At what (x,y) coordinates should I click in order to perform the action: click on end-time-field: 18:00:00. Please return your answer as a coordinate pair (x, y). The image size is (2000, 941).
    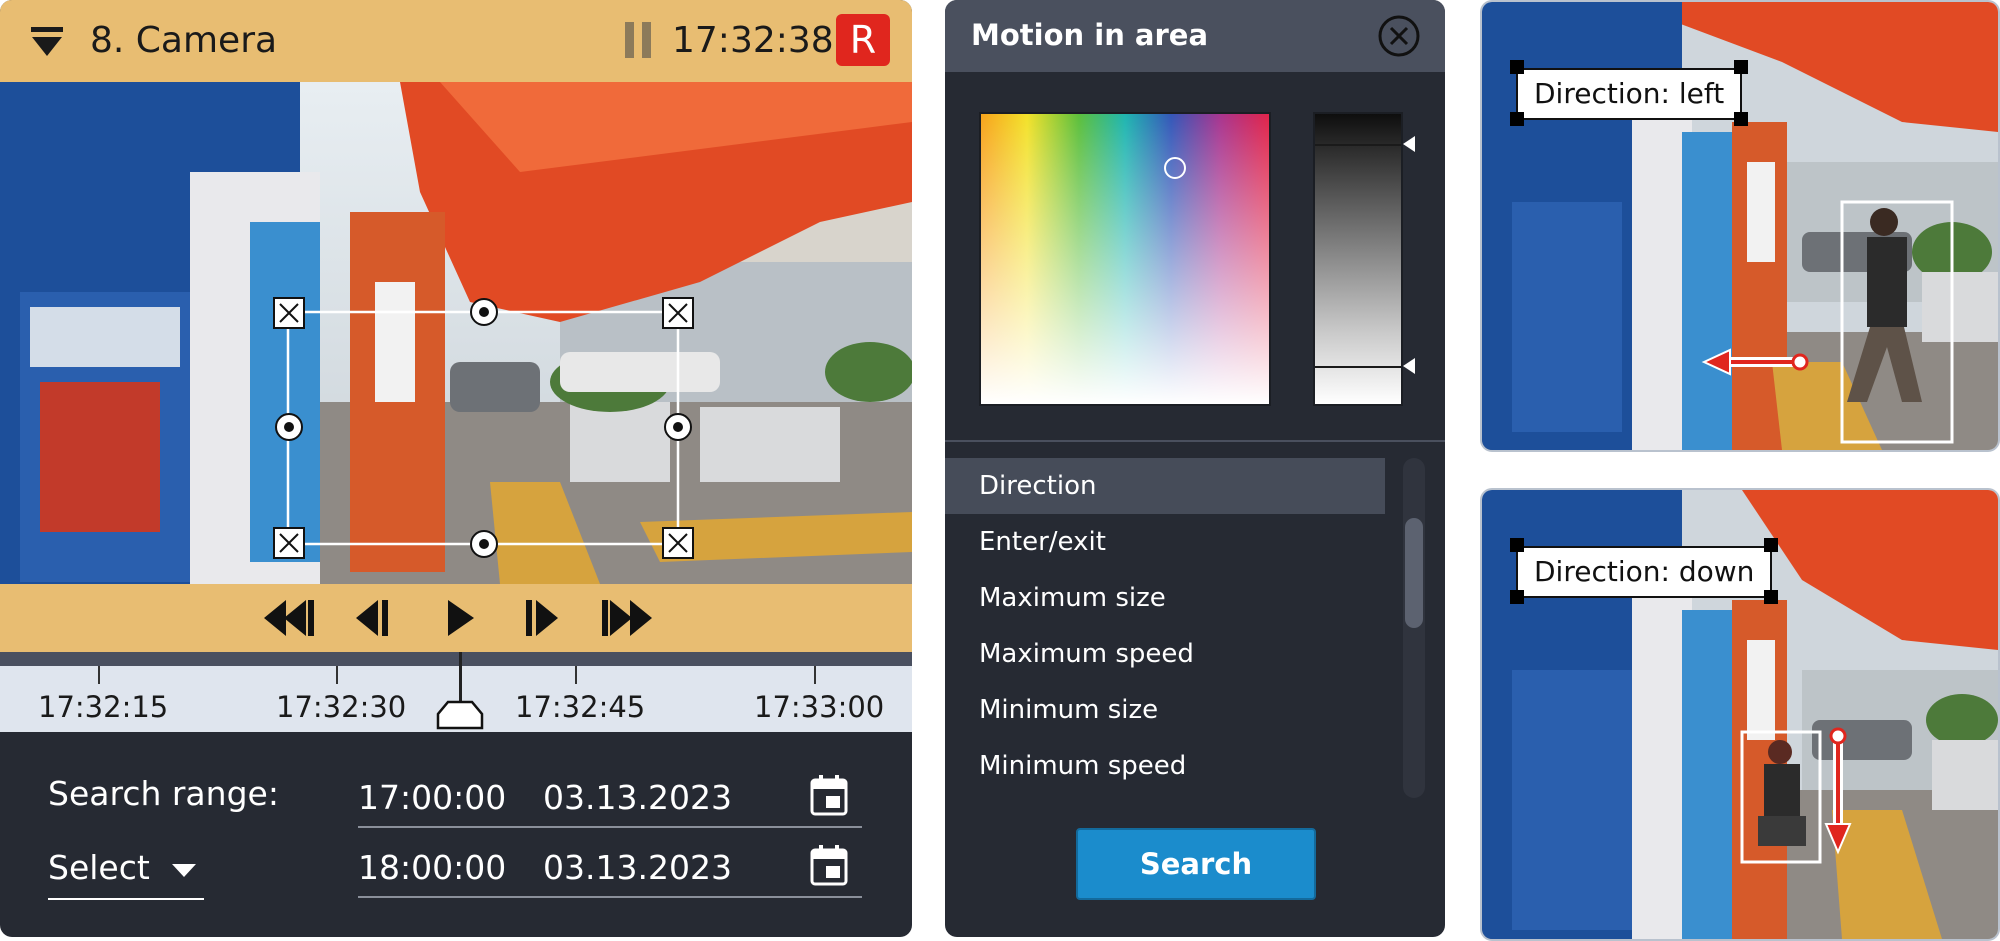
    Looking at the image, I should click on (432, 867).